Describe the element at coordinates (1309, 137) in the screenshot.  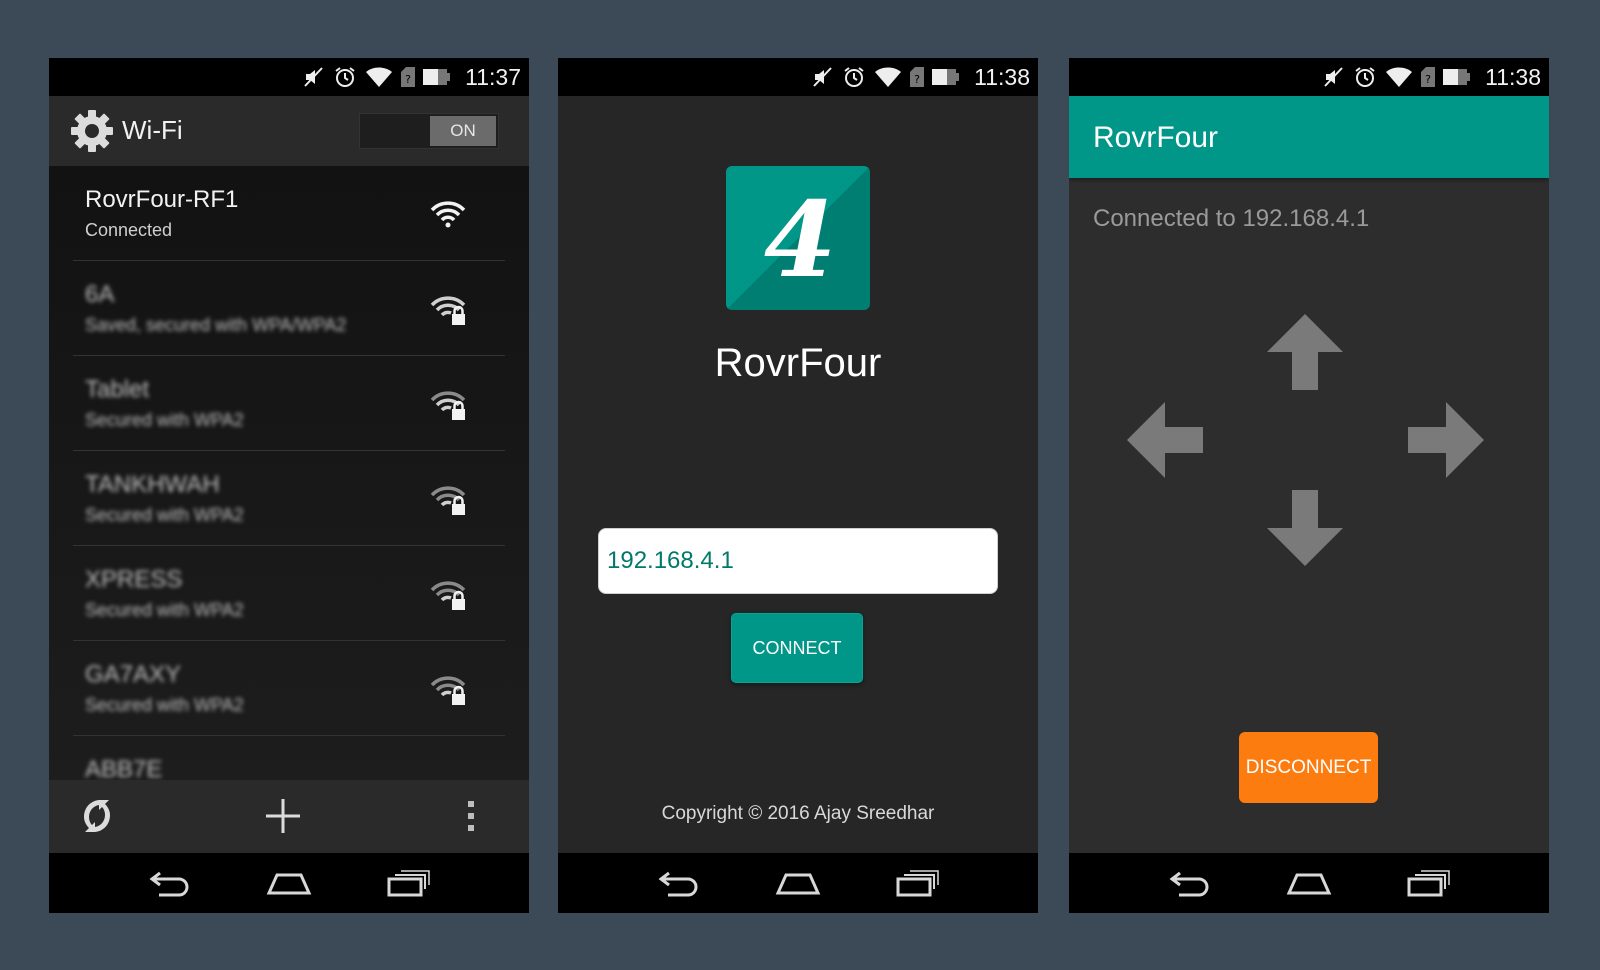
I see `app-bar: RovrFour` at that location.